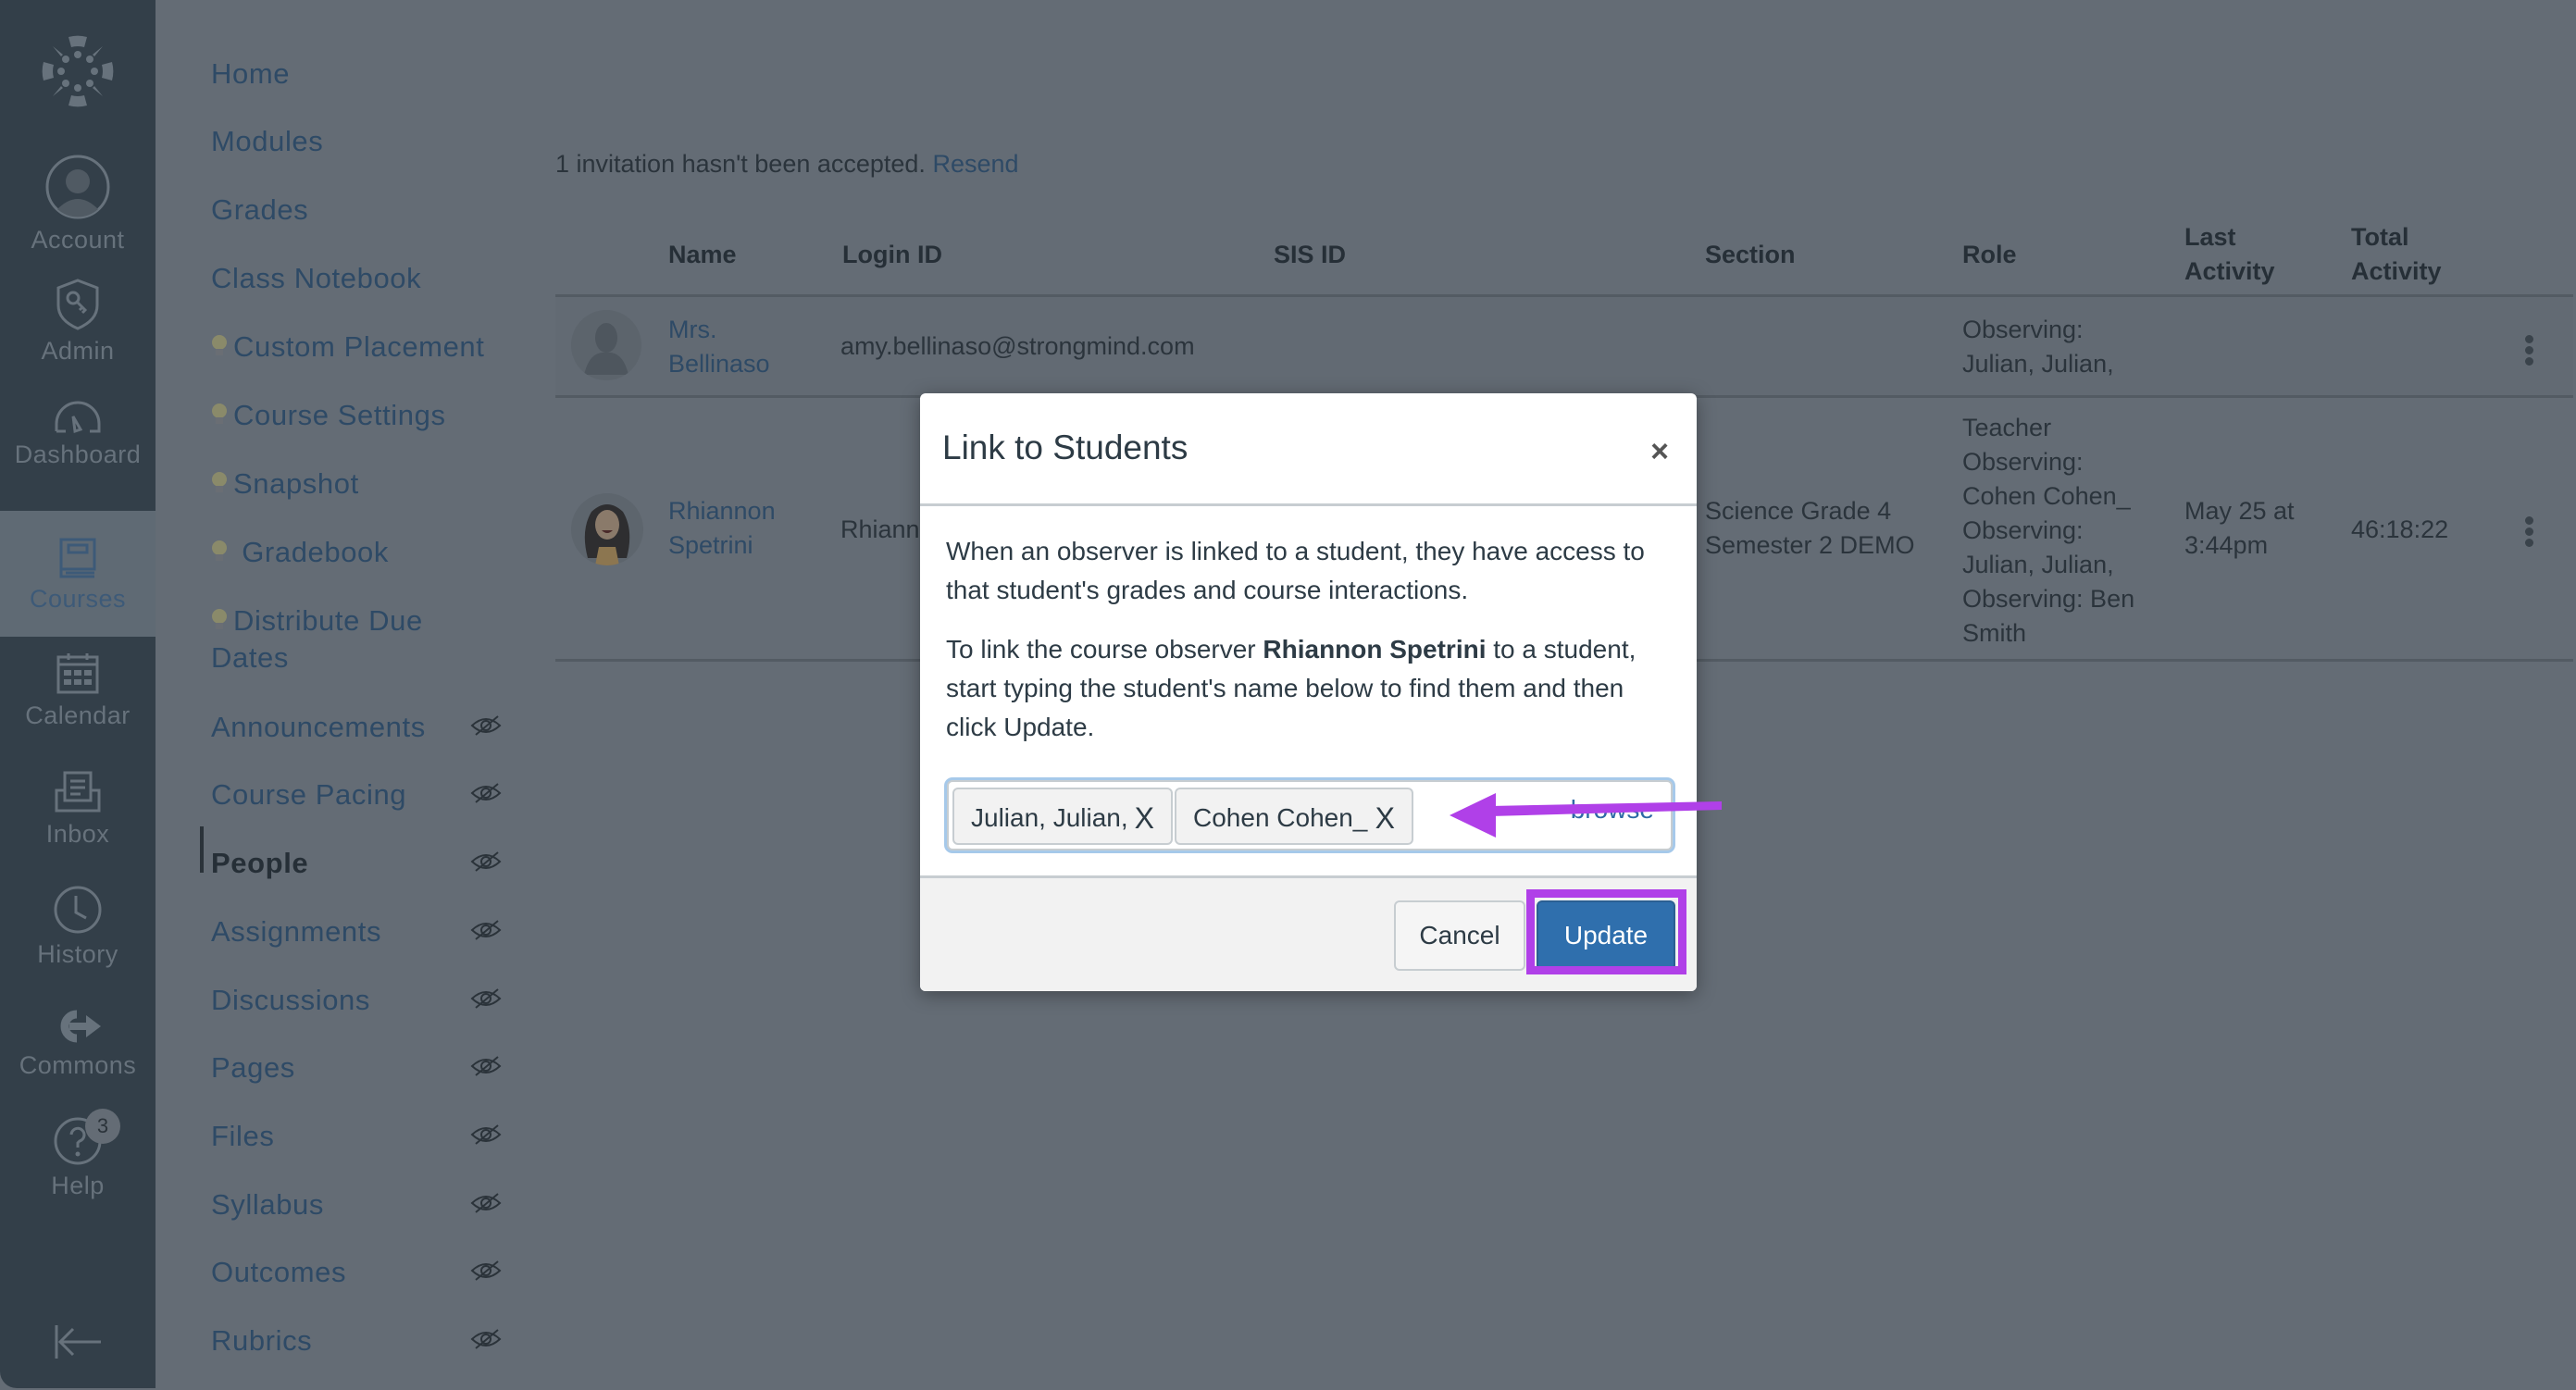  I want to click on course-nav-item: Discussions, so click(290, 1001).